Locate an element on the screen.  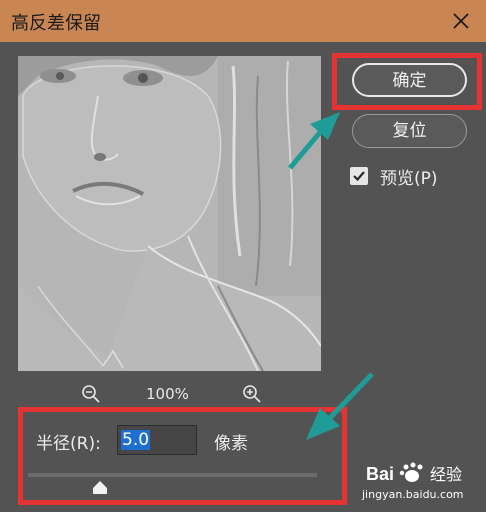
preview-checkbox is located at coordinates (359, 176).